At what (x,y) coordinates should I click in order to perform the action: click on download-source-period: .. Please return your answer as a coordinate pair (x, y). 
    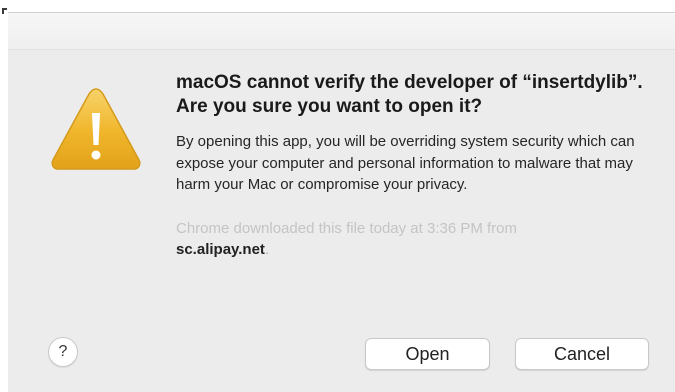
    Looking at the image, I should click on (267, 249).